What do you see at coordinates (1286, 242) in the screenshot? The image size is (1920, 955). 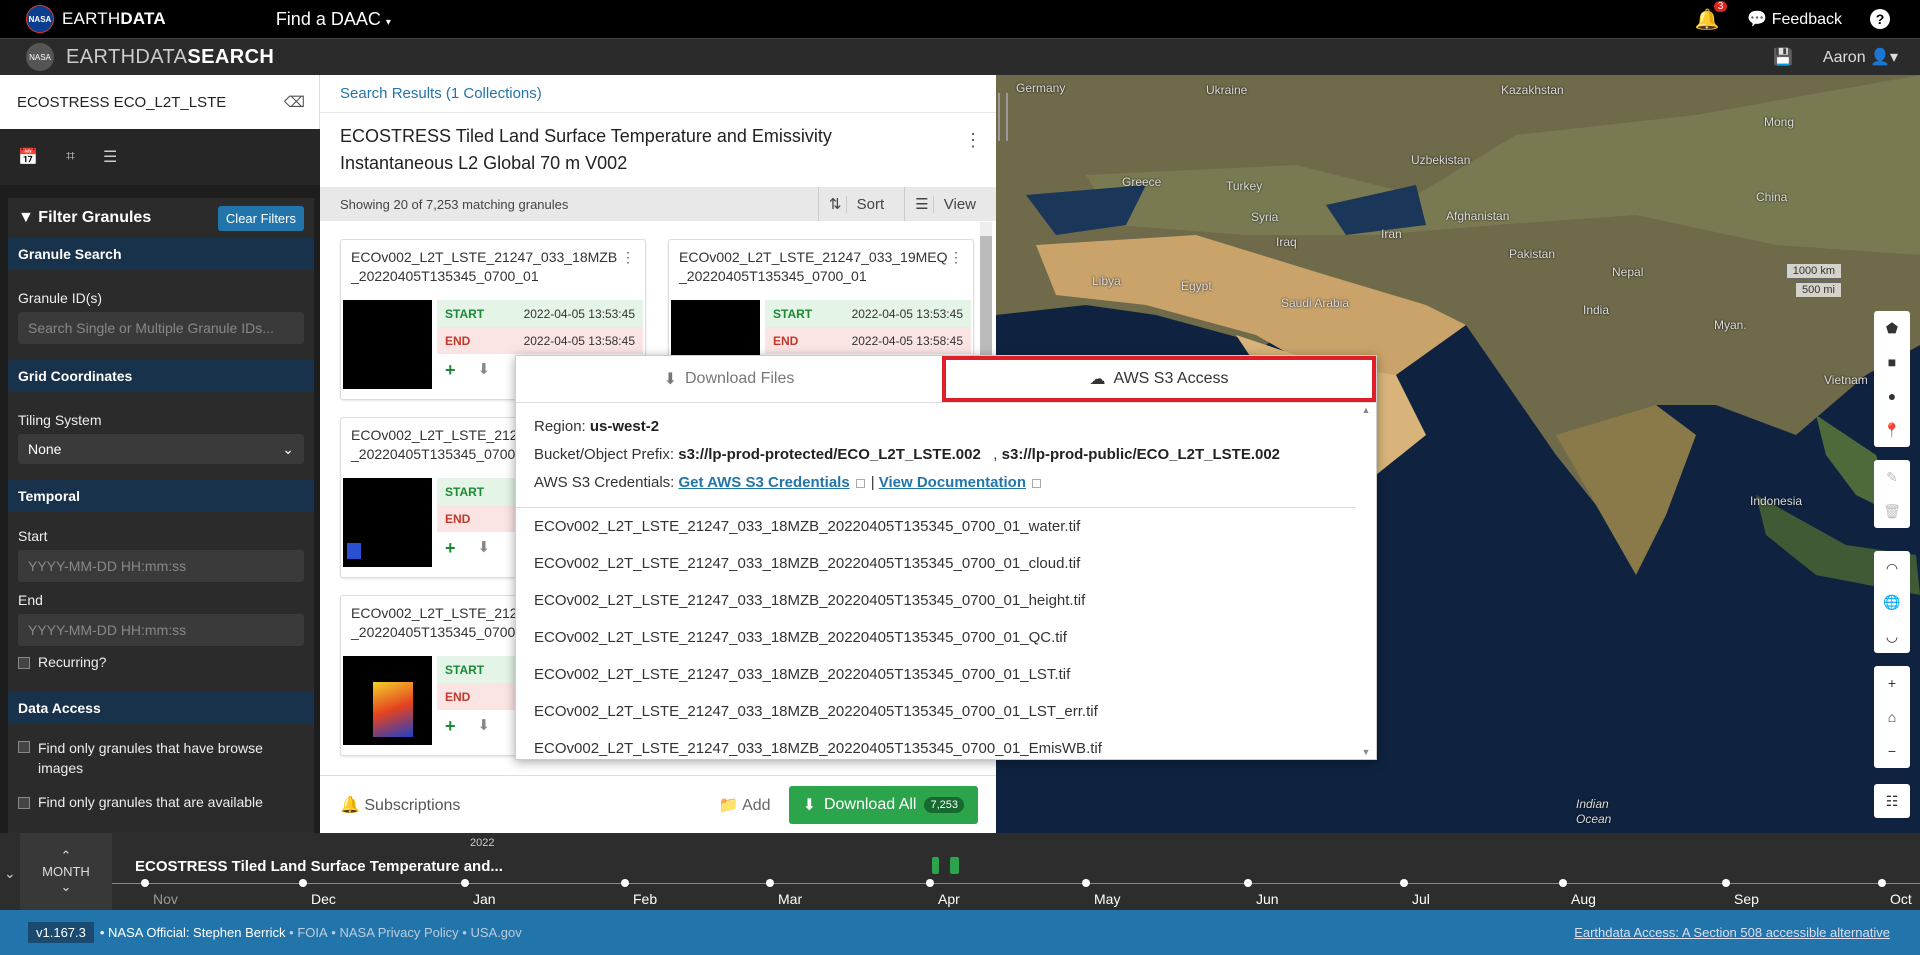 I see `map-label: Iraq` at bounding box center [1286, 242].